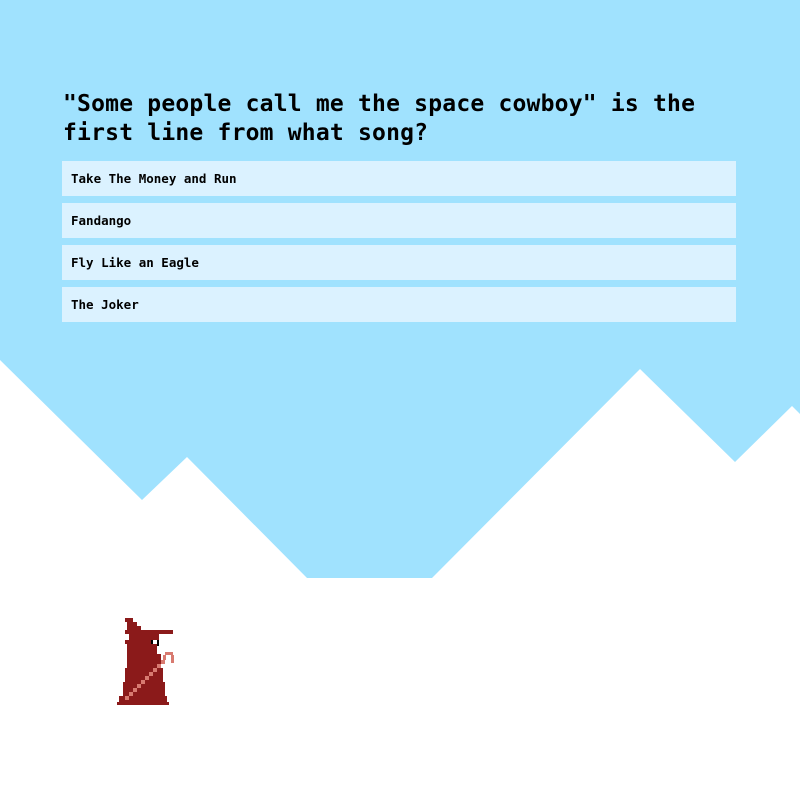  What do you see at coordinates (399, 304) in the screenshot?
I see `answer-option-4: The Joker` at bounding box center [399, 304].